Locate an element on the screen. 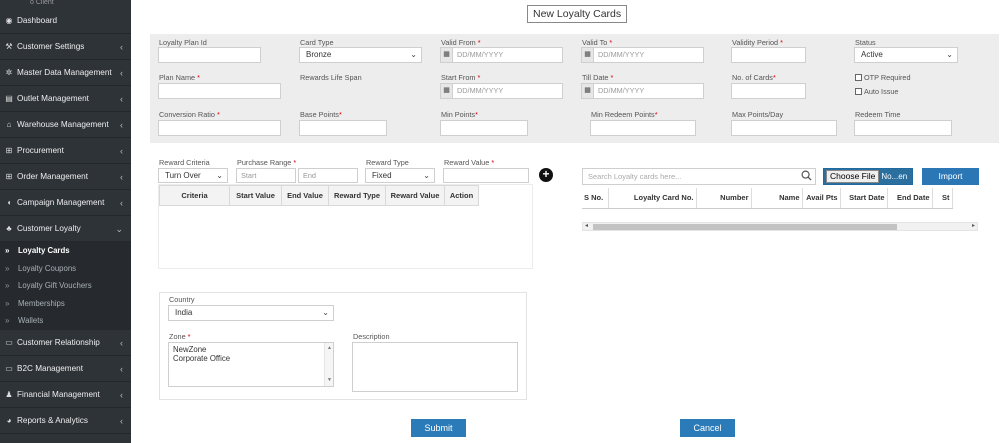  scroll-down-icon: ▼ is located at coordinates (329, 380).